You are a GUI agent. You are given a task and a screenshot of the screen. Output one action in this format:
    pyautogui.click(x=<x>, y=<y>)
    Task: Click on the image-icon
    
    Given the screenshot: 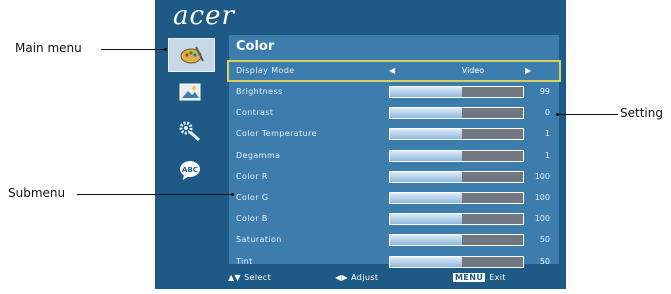 What is the action you would take?
    pyautogui.click(x=190, y=92)
    